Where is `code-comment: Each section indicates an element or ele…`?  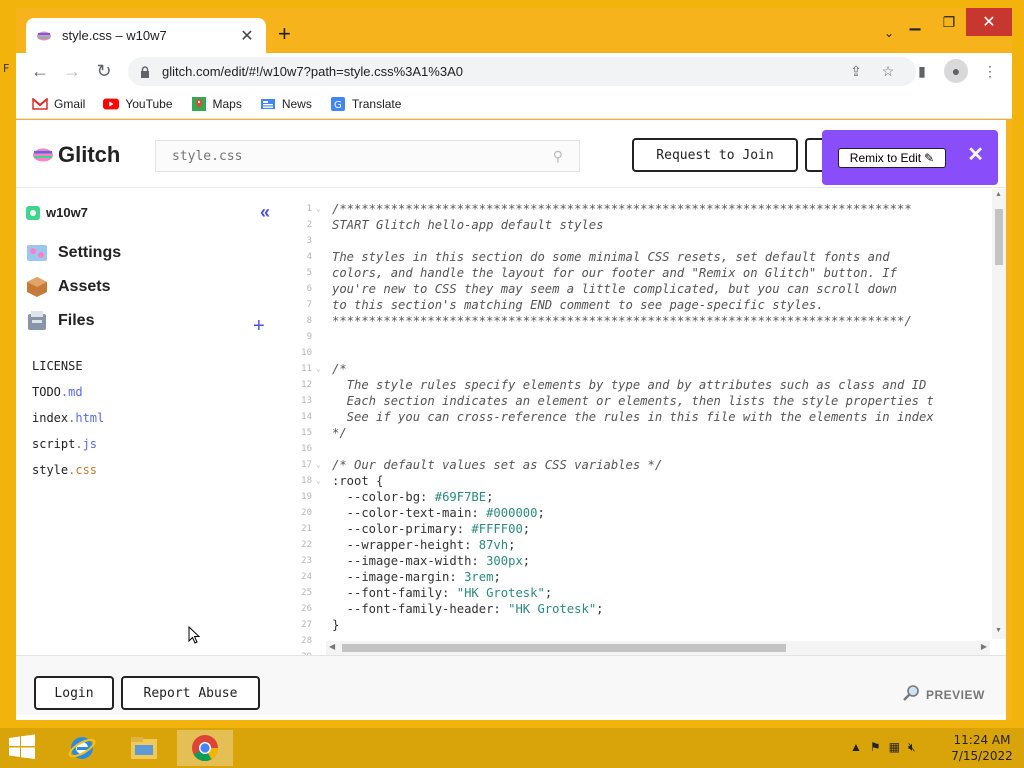 code-comment: Each section indicates an element or ele… is located at coordinates (633, 401).